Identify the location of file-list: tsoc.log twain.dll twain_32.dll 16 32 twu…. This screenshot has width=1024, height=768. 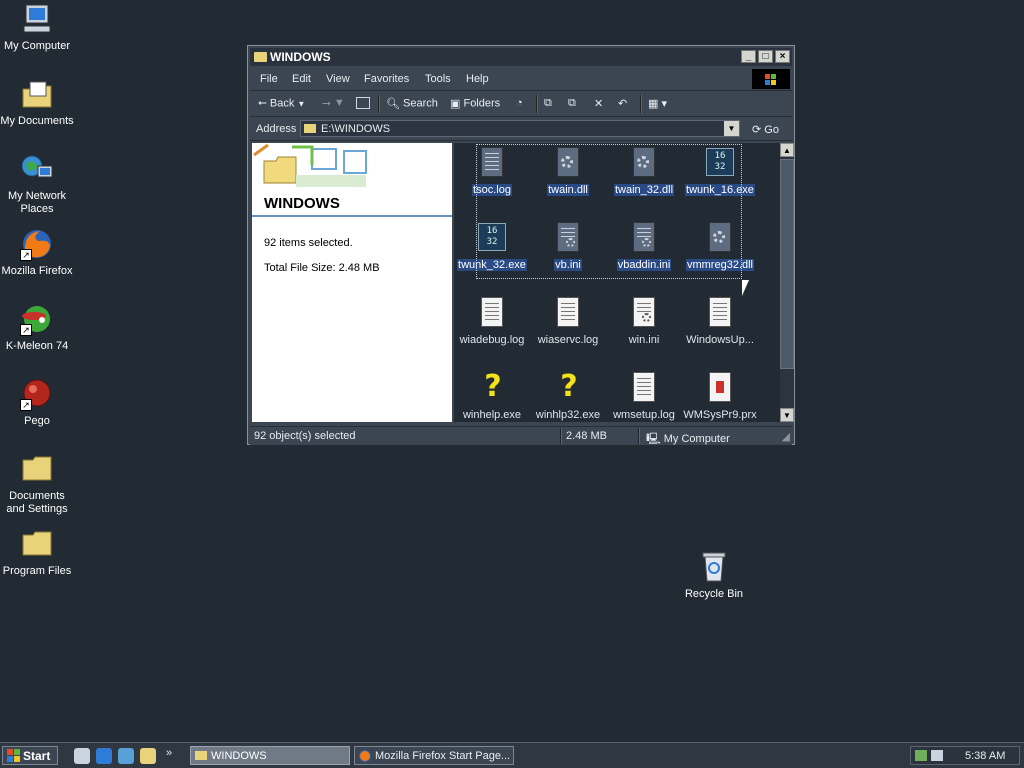
(617, 282).